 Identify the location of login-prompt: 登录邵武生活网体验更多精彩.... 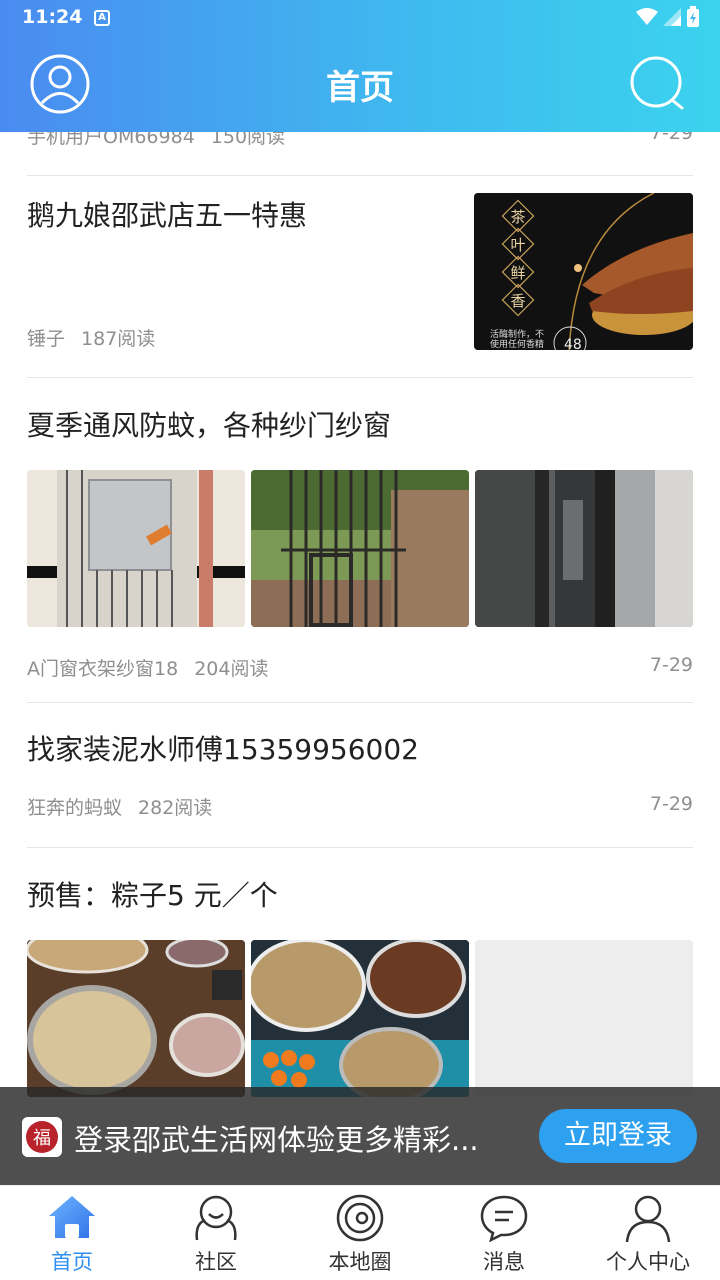
(276, 1140).